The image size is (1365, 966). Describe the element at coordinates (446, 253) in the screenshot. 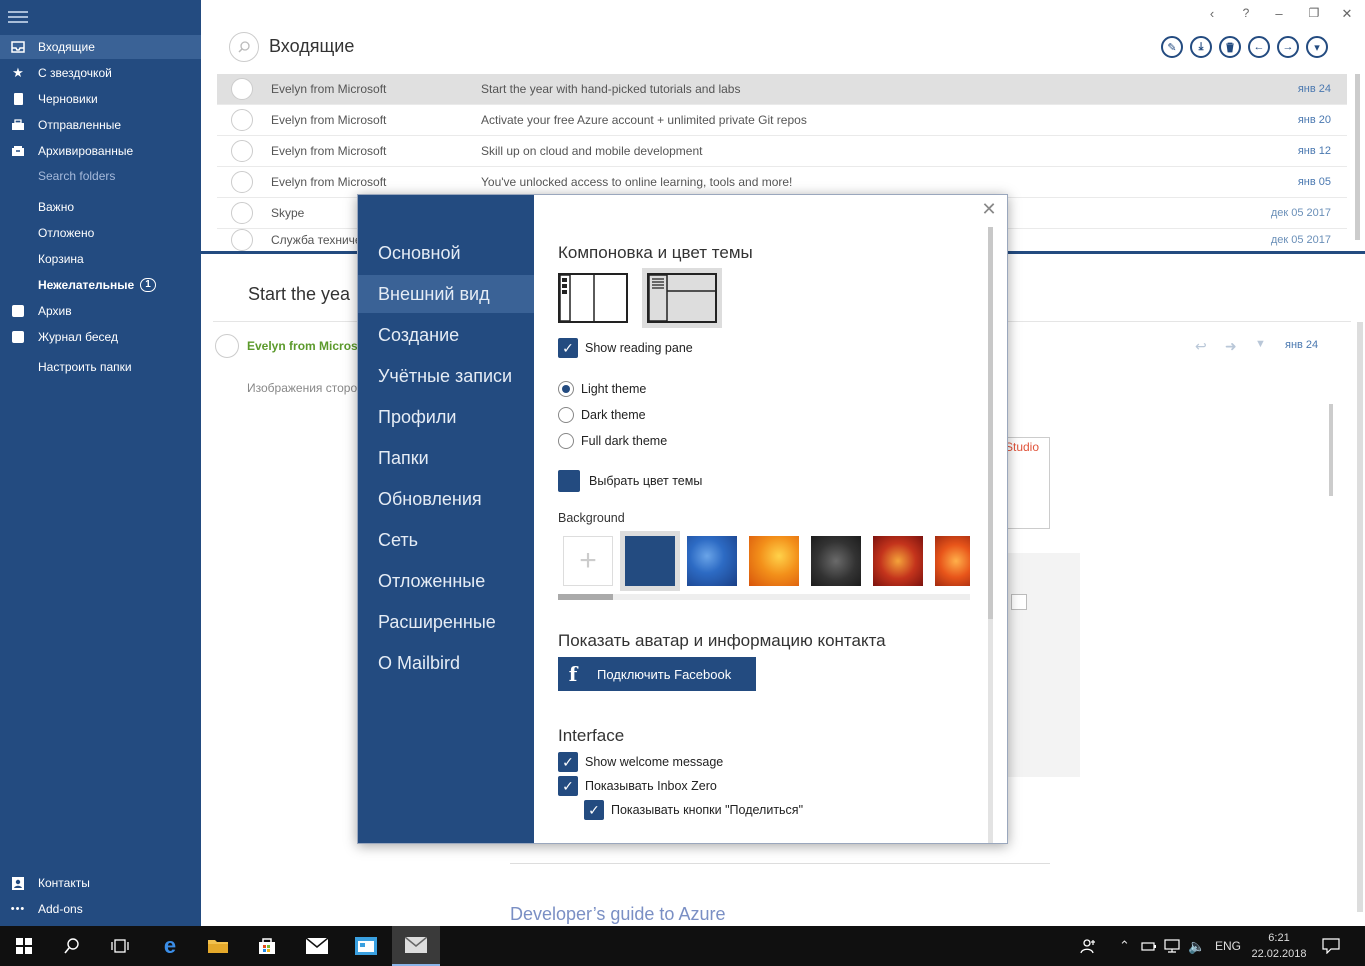

I see `settings-tab-general: Основной` at that location.